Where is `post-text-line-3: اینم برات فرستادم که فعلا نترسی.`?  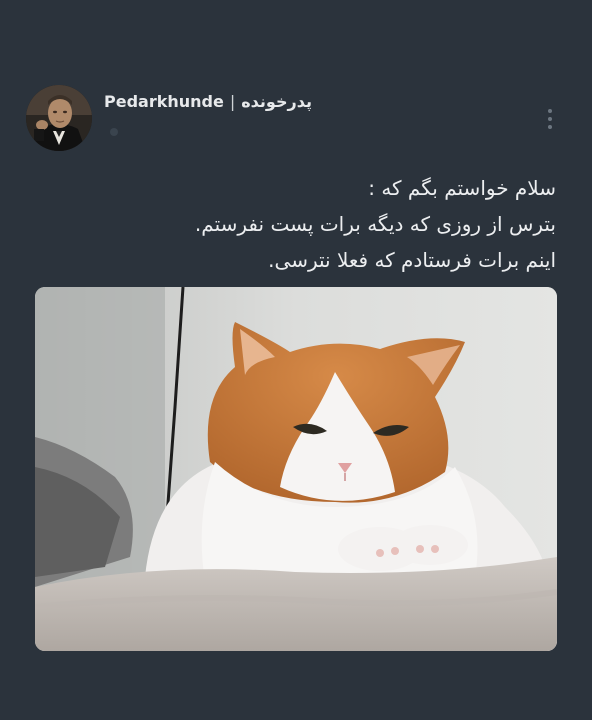
post-text-line-3: اینم برات فرستادم که فعلا نترسی. is located at coordinates (412, 260).